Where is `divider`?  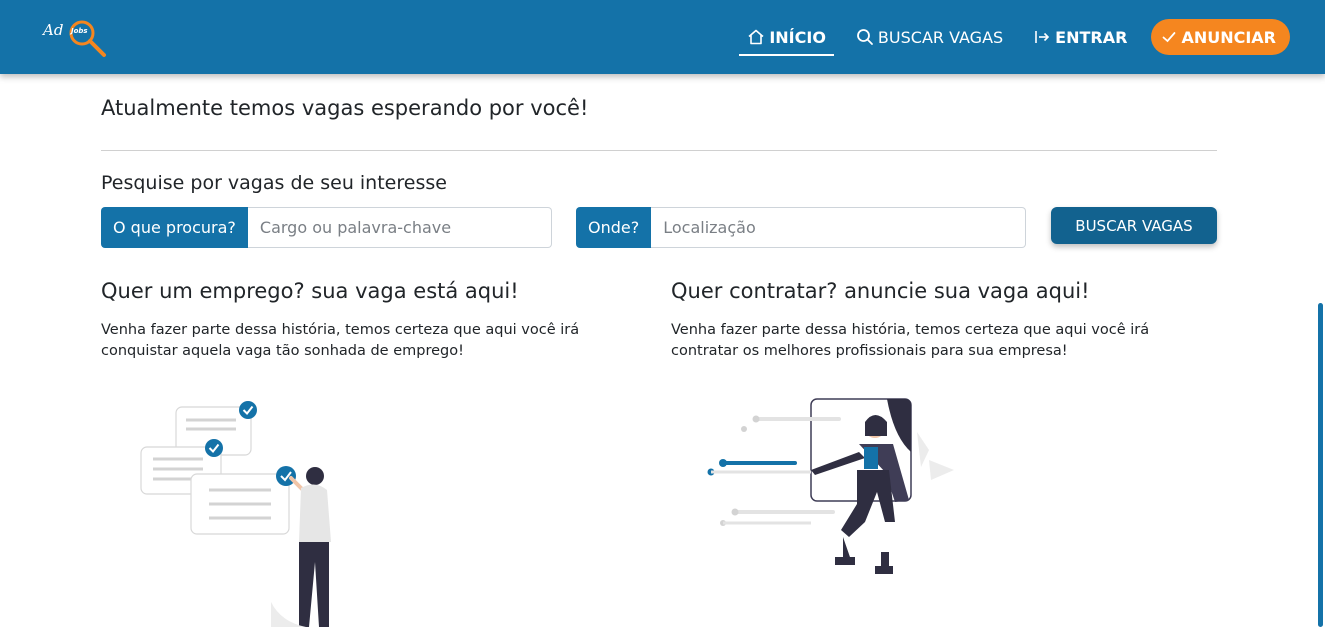
divider is located at coordinates (659, 150).